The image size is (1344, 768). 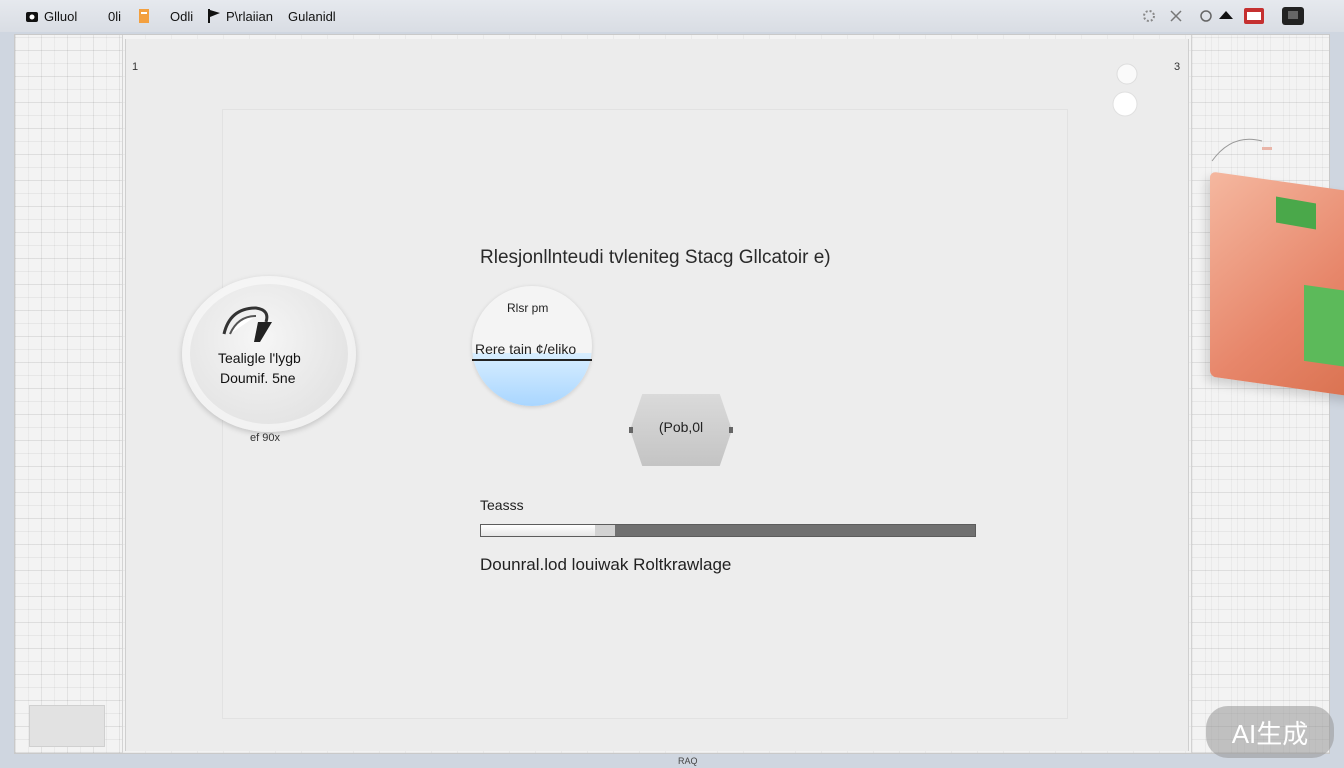 I want to click on disc-label-line2: Doumif. 5ne, so click(x=258, y=378).